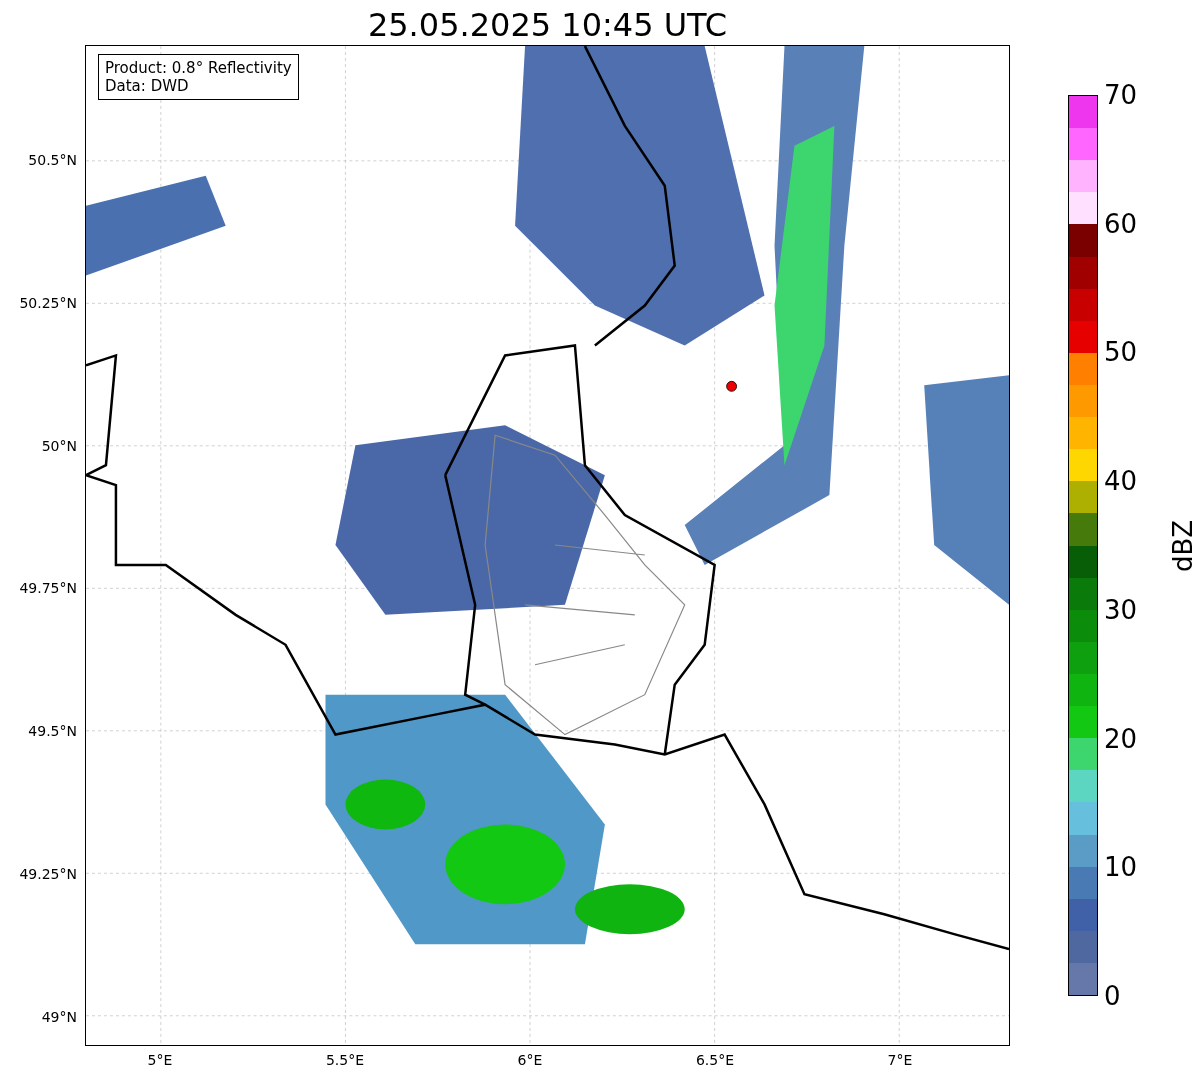 The width and height of the screenshot is (1202, 1081). I want to click on longitude-label: 5.5°E, so click(345, 1060).